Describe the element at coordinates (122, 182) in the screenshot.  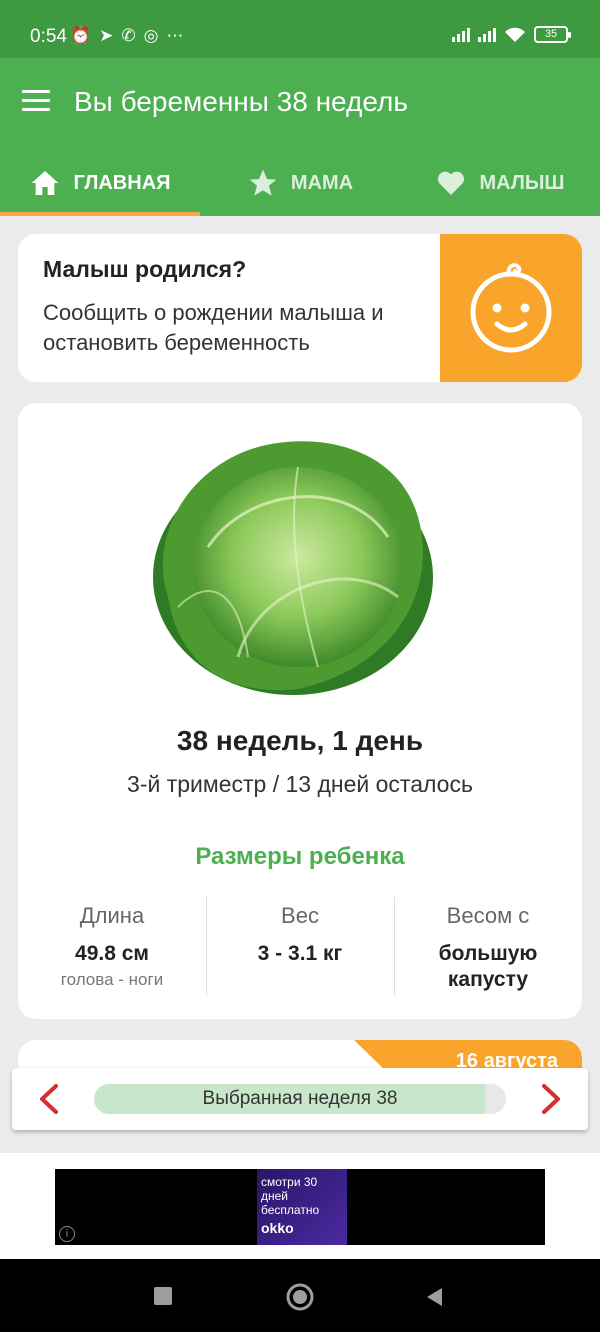
I see `tab-home-label: ГЛАВНАЯ` at that location.